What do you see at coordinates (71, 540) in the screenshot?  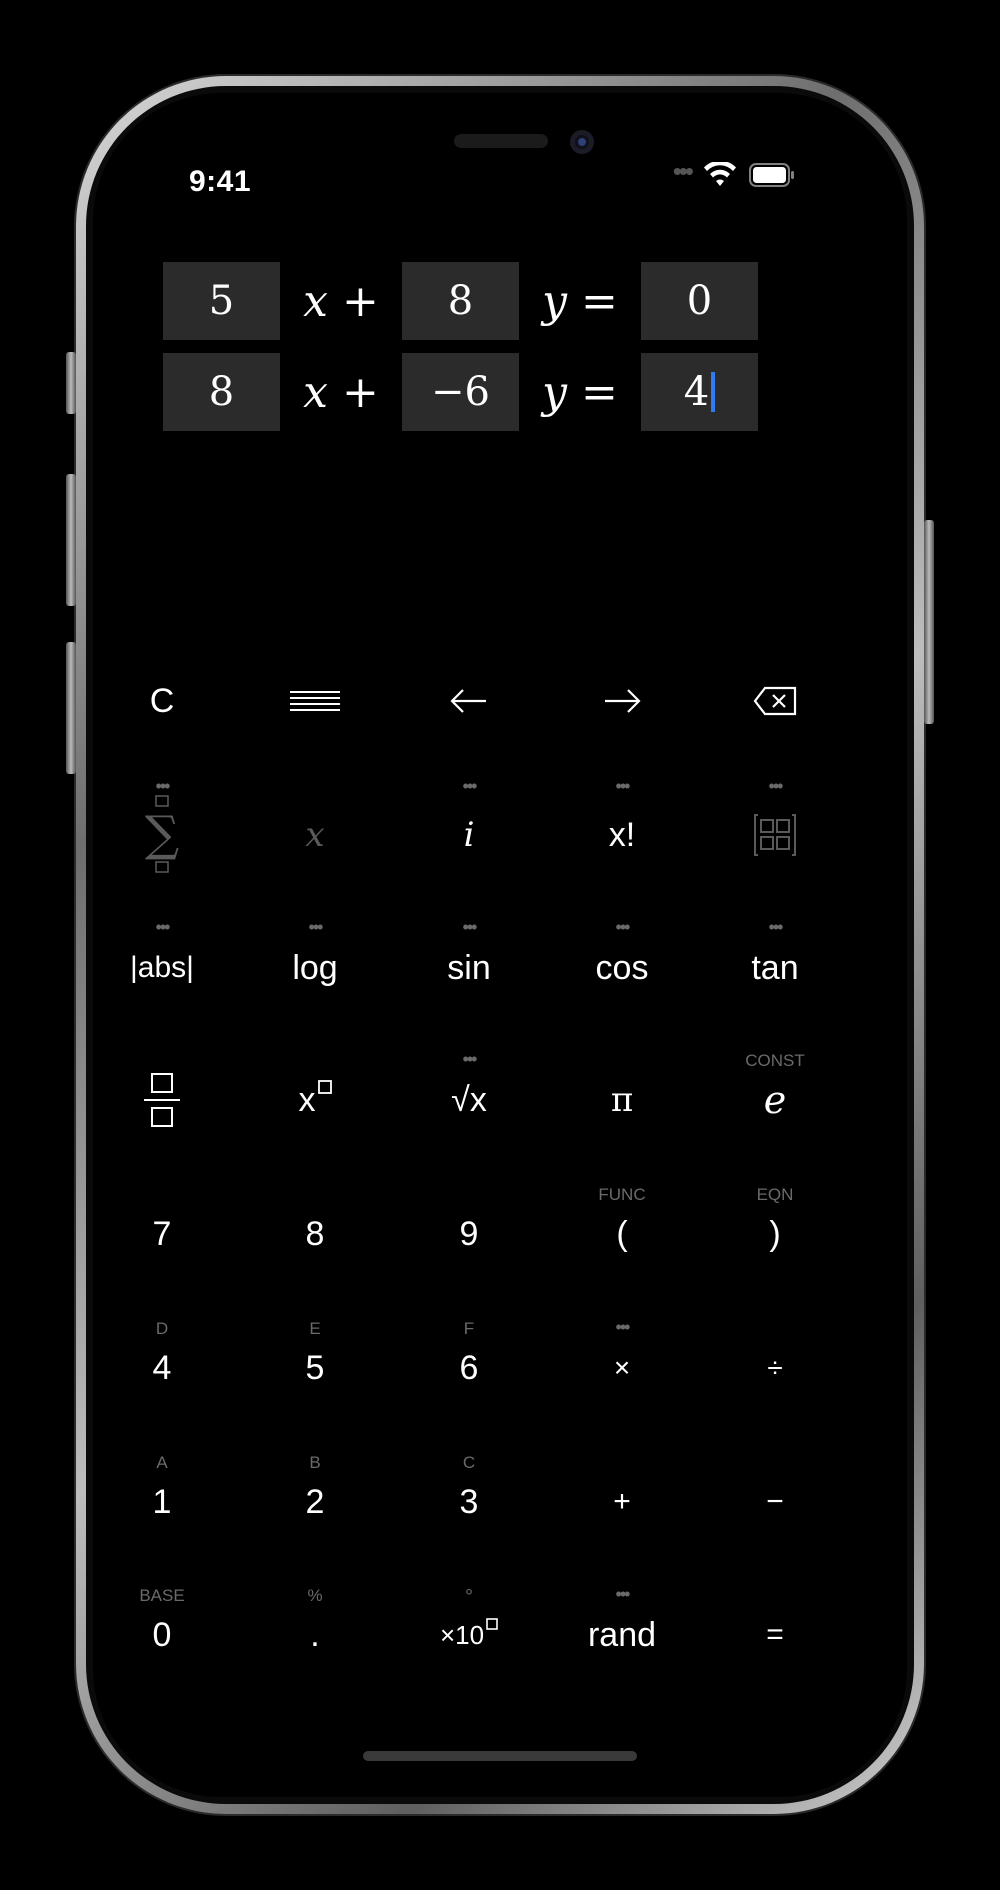 I see `side-button-volume-up` at bounding box center [71, 540].